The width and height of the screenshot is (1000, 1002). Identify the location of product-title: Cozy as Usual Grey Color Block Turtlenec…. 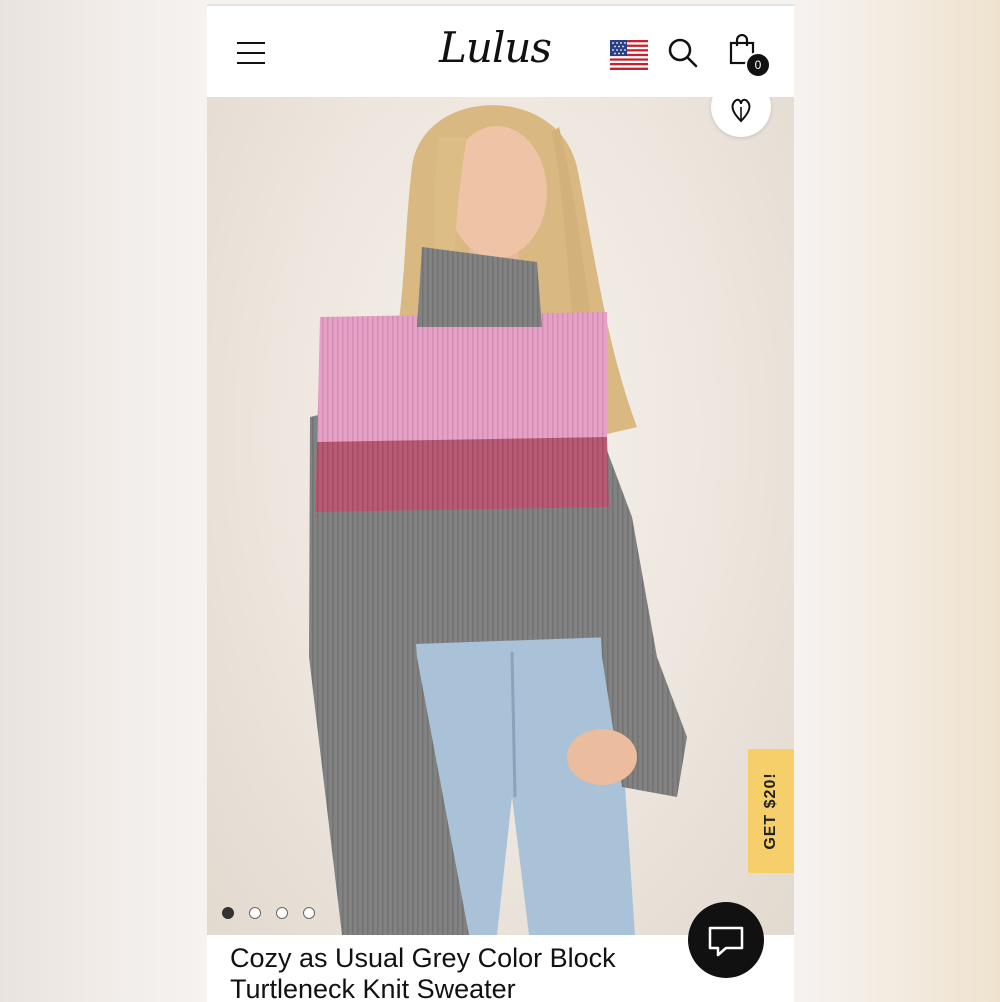
(423, 972).